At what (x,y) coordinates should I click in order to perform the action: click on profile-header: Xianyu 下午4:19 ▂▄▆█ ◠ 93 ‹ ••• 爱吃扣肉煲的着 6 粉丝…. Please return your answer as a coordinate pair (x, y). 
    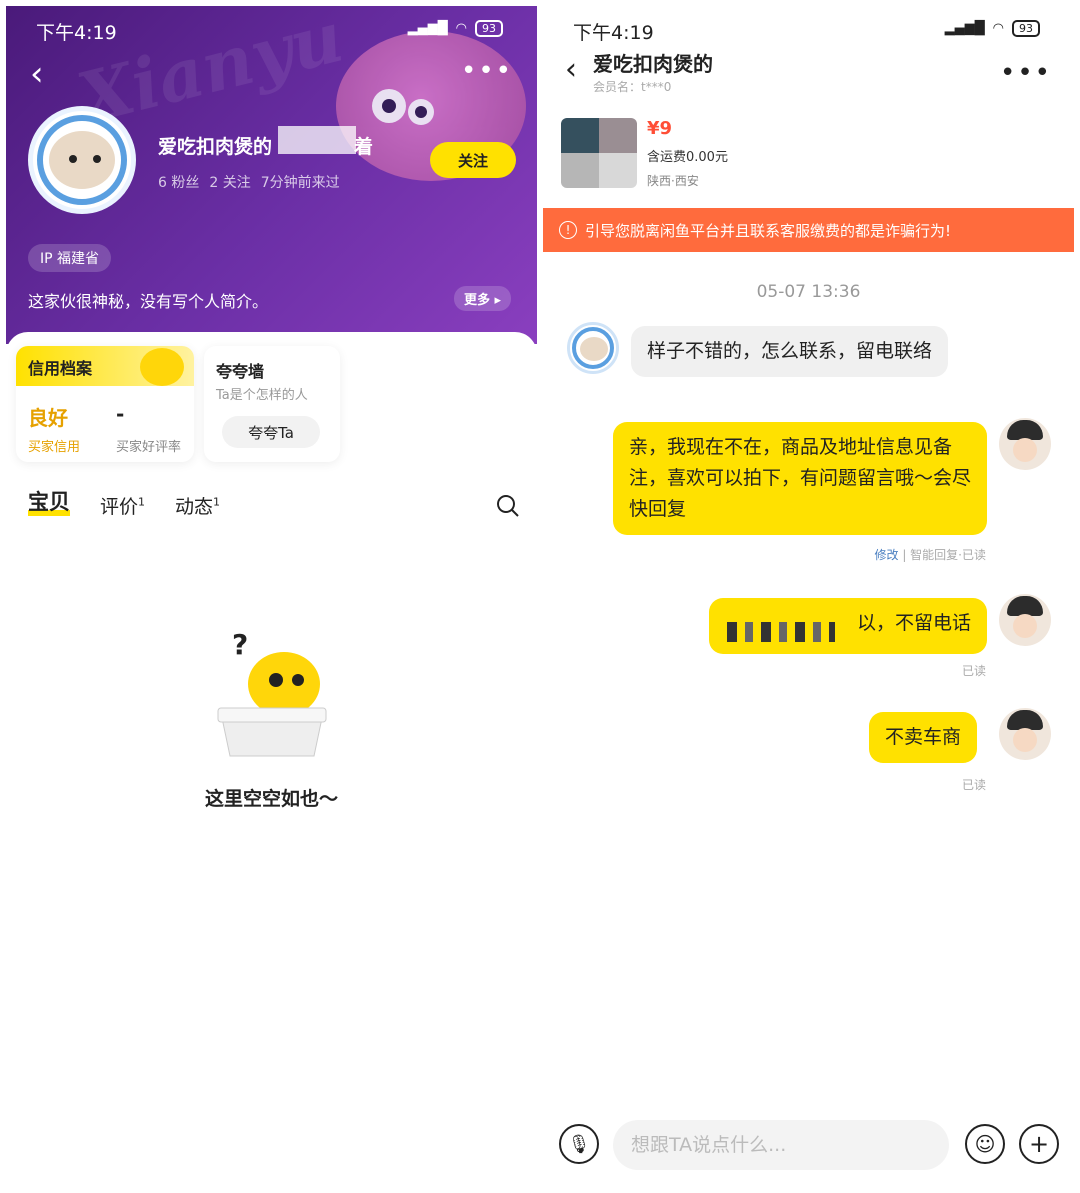
    Looking at the image, I should click on (271, 175).